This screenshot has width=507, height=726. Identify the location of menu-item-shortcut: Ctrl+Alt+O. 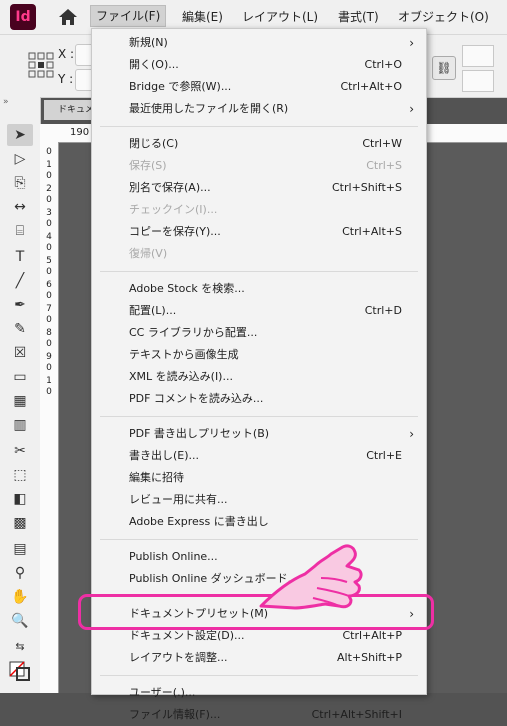
(371, 86).